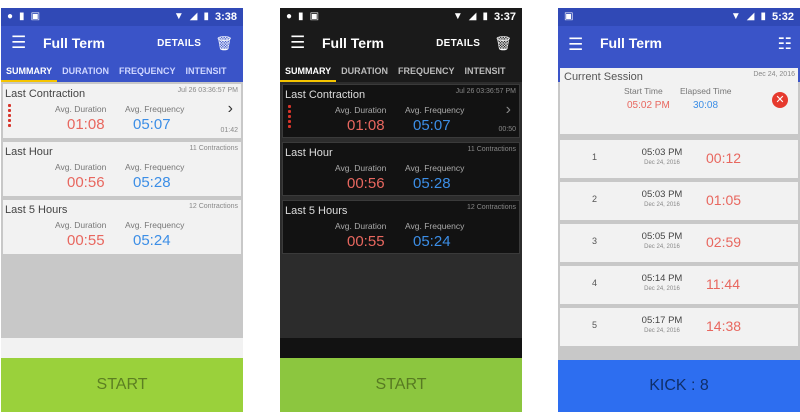  Describe the element at coordinates (225, 17) in the screenshot. I see `status-time: 3:38` at that location.